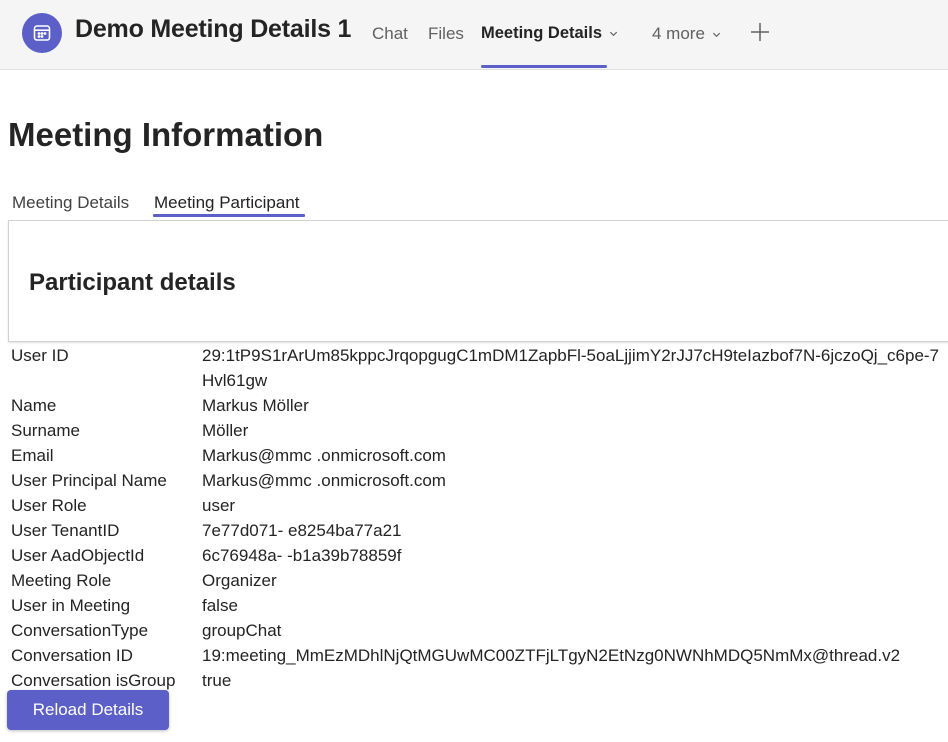 The image size is (948, 742). Describe the element at coordinates (71, 605) in the screenshot. I see `detail-key: User in Meeting` at that location.